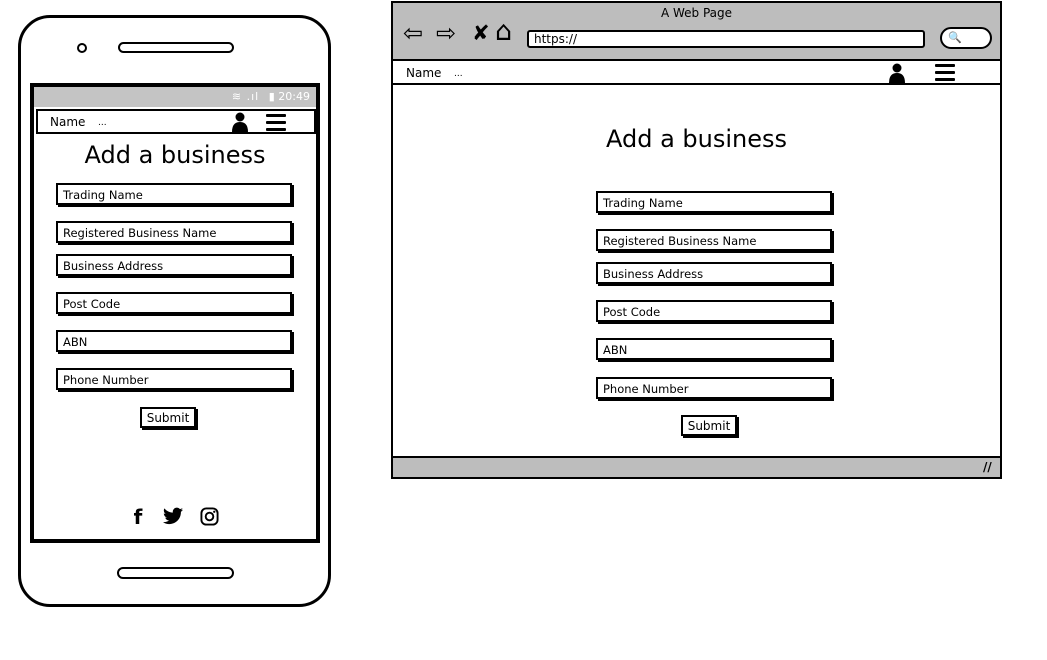  I want to click on forward-arrow-icon: ⇨, so click(446, 33).